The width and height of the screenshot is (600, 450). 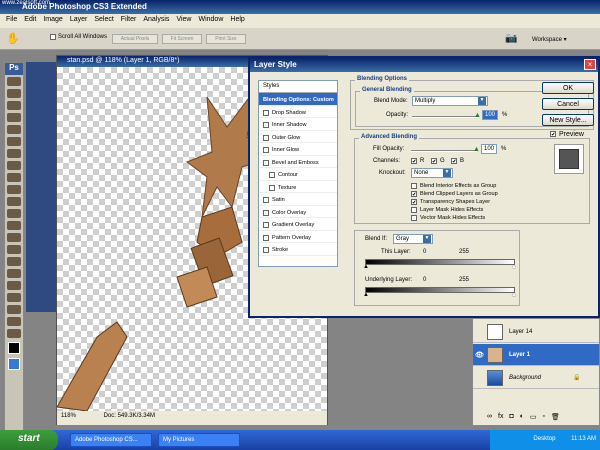 I want to click on style-item: Blending Options: Custom, so click(x=298, y=99).